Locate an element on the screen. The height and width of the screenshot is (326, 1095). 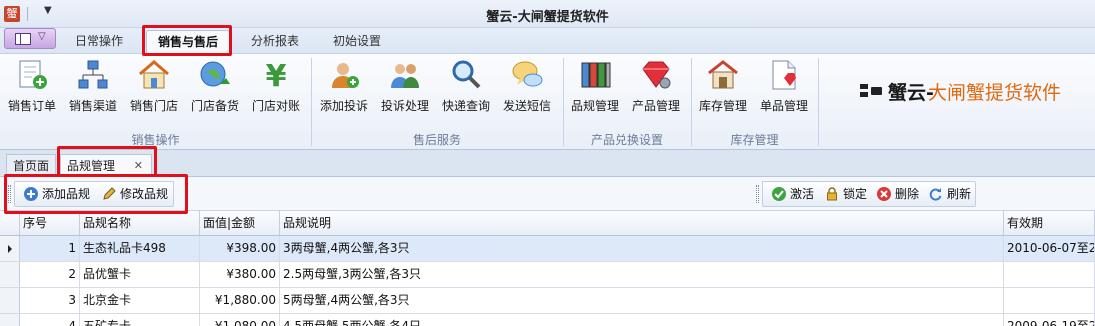
add-spec-button: 添加品规 is located at coordinates (57, 194).